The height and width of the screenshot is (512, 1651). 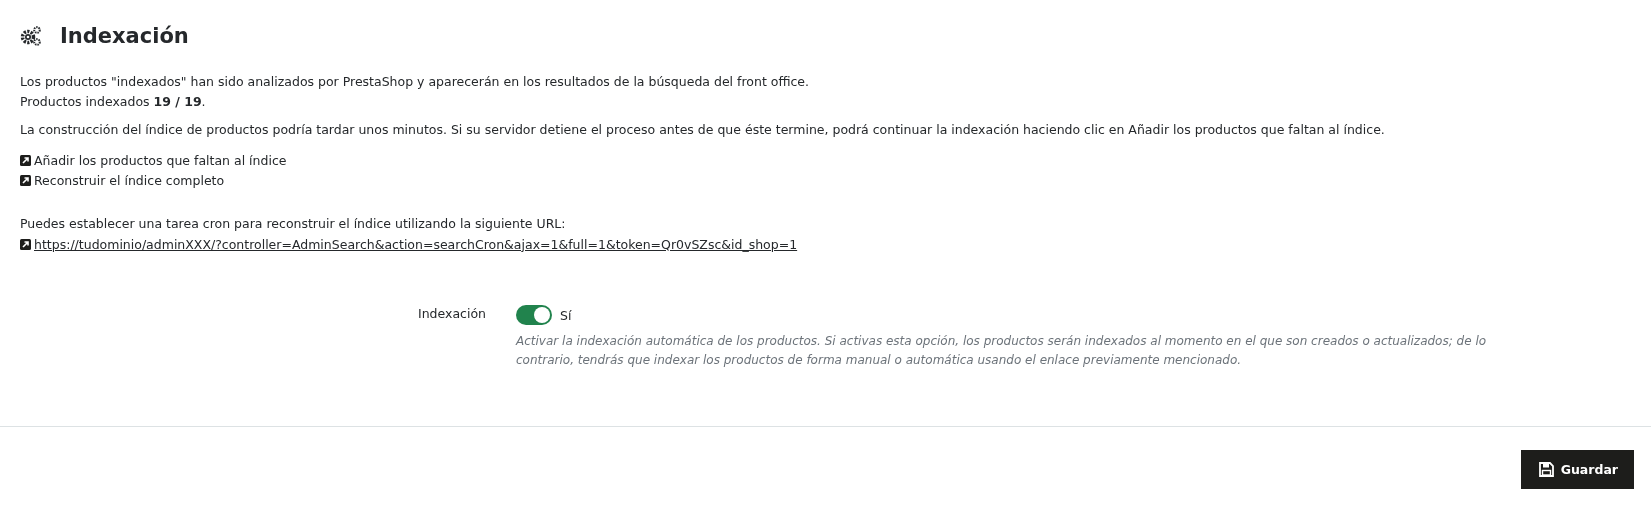 I want to click on action-link: Reconstruir el índice completo, so click(x=129, y=180).